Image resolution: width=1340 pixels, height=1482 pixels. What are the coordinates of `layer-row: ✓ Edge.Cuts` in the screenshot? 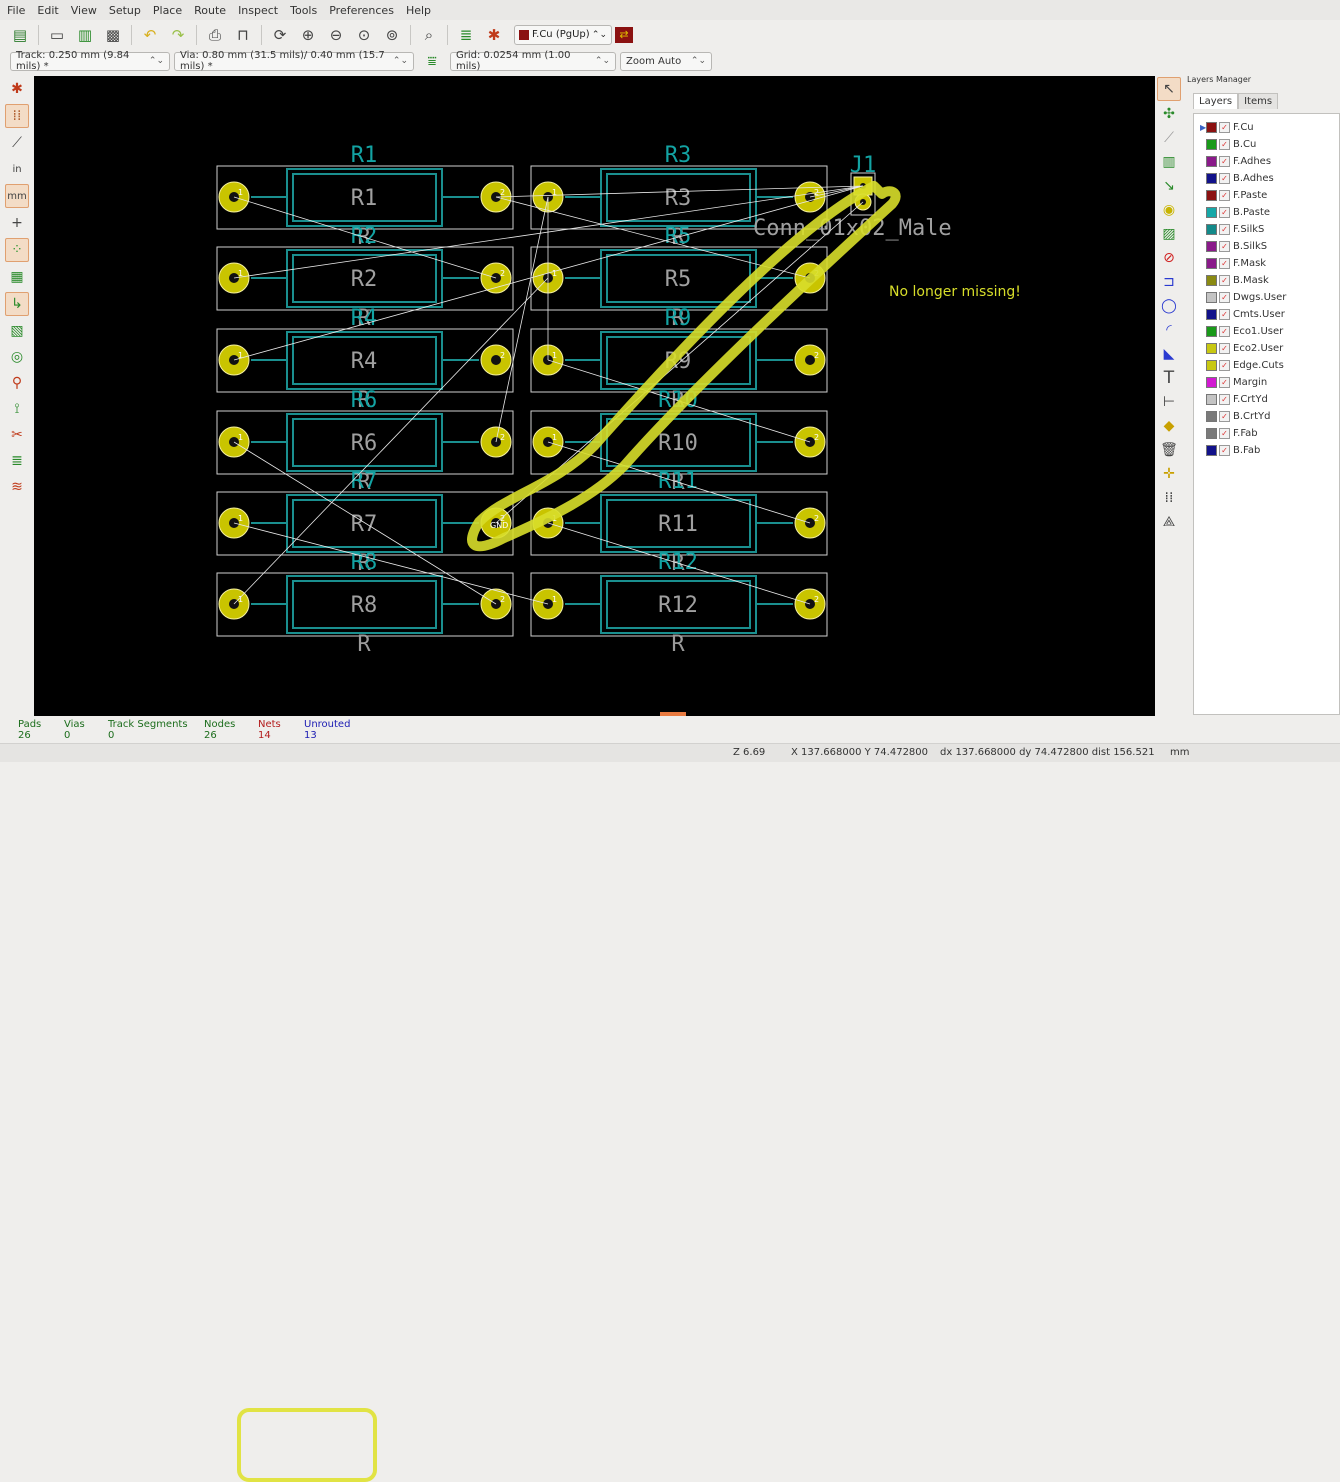 It's located at (1266, 365).